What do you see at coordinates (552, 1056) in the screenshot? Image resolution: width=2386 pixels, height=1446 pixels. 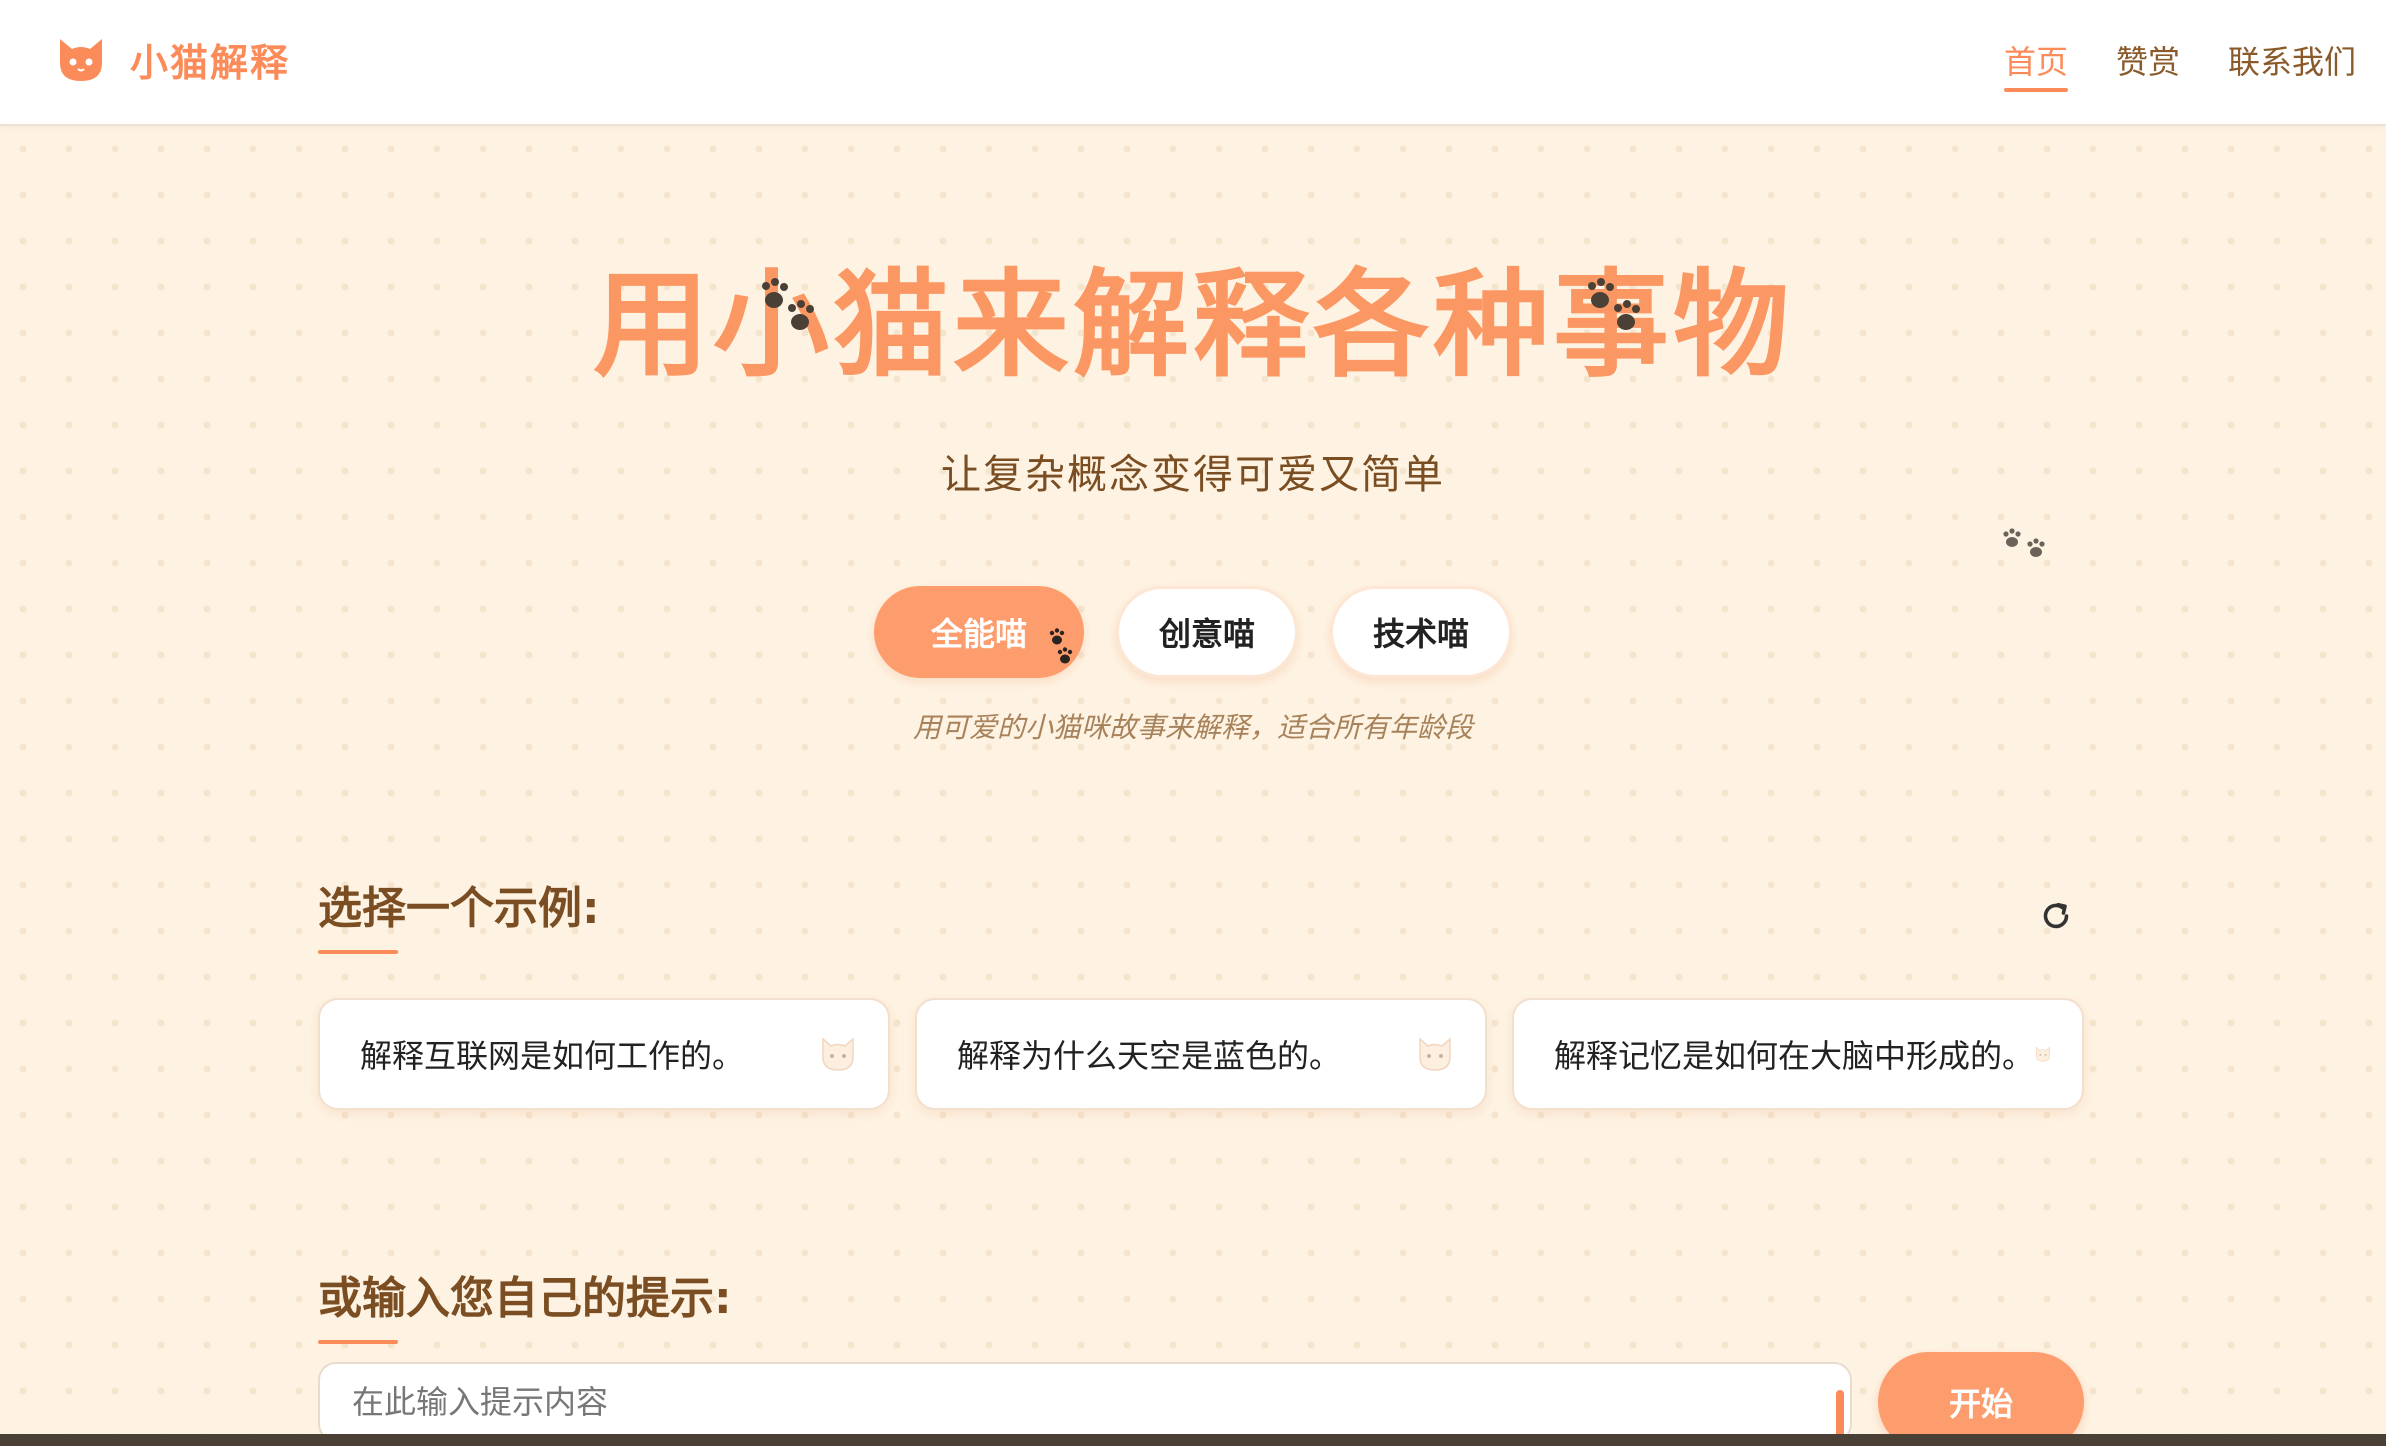 I see `example-card-text: 解释互联网是如何工作的。` at bounding box center [552, 1056].